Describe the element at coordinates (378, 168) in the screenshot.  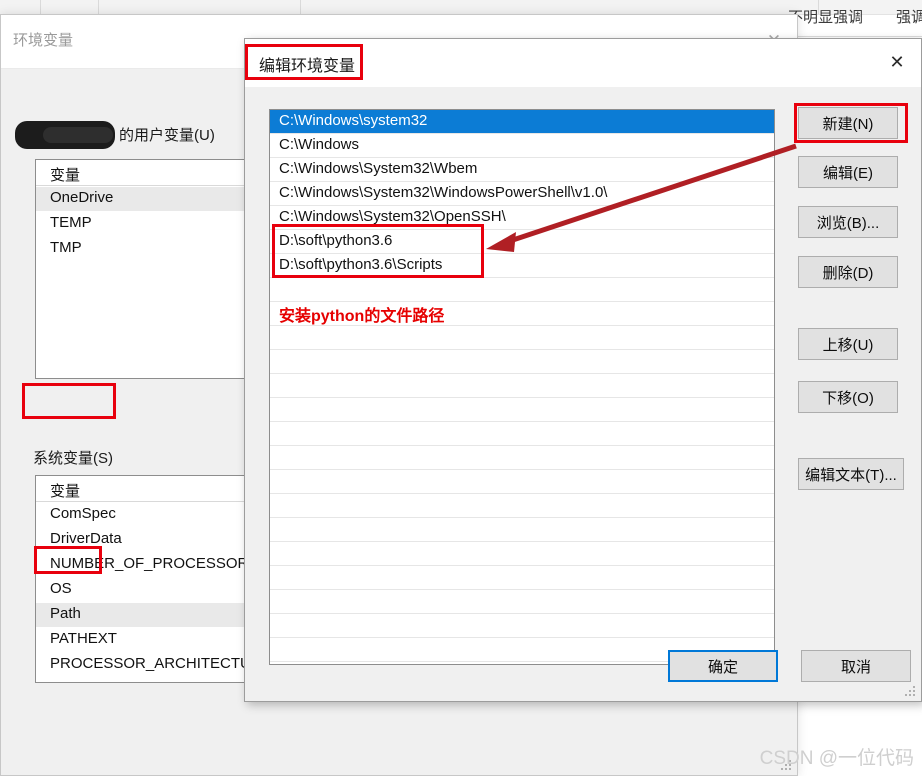
I see `path-list-item-label: C:\Windows\System32\Wbem` at that location.